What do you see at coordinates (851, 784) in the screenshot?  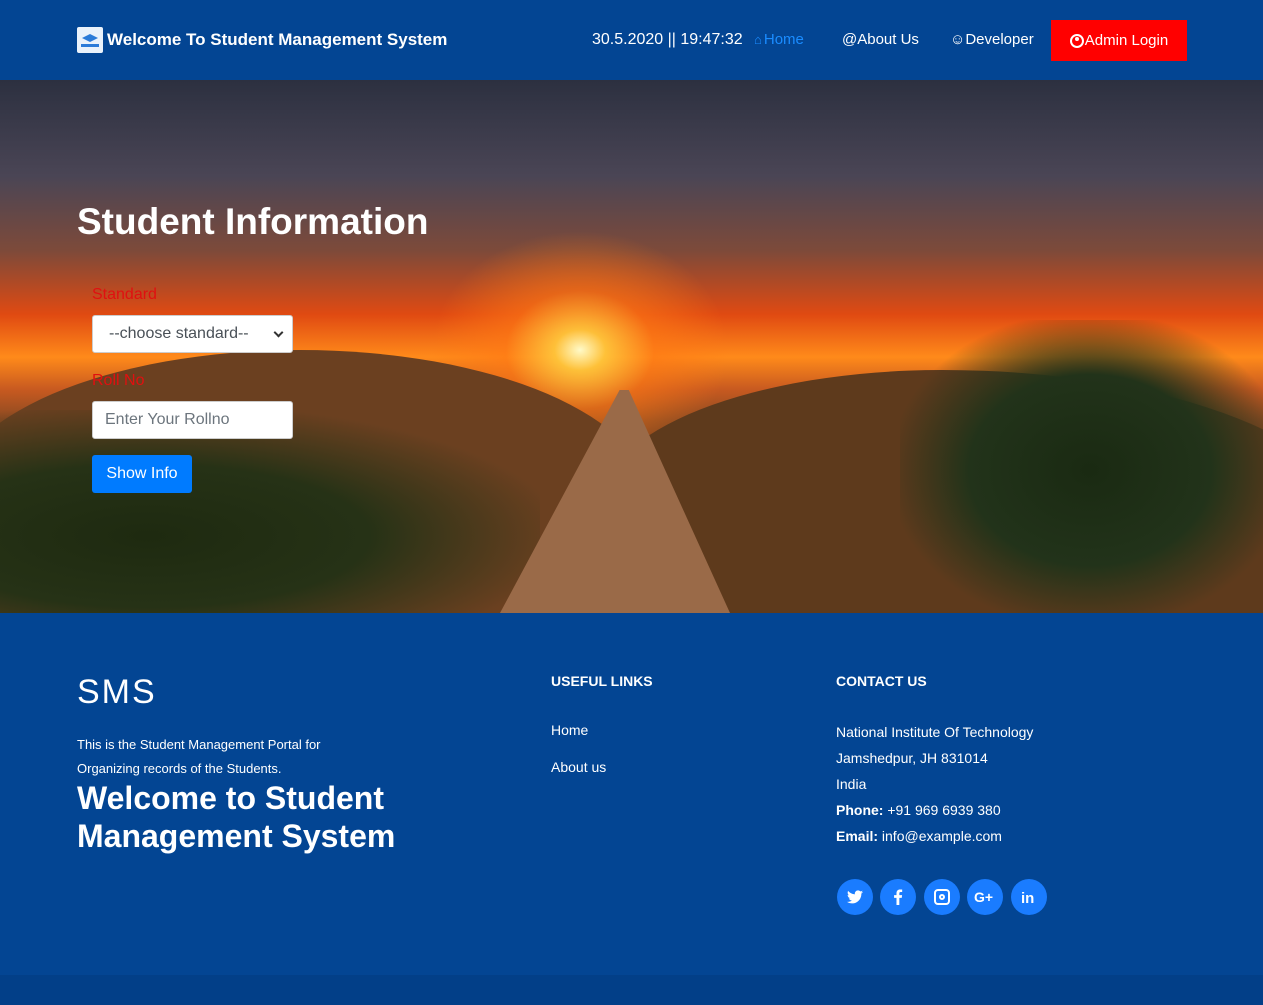 I see `address-line: India` at bounding box center [851, 784].